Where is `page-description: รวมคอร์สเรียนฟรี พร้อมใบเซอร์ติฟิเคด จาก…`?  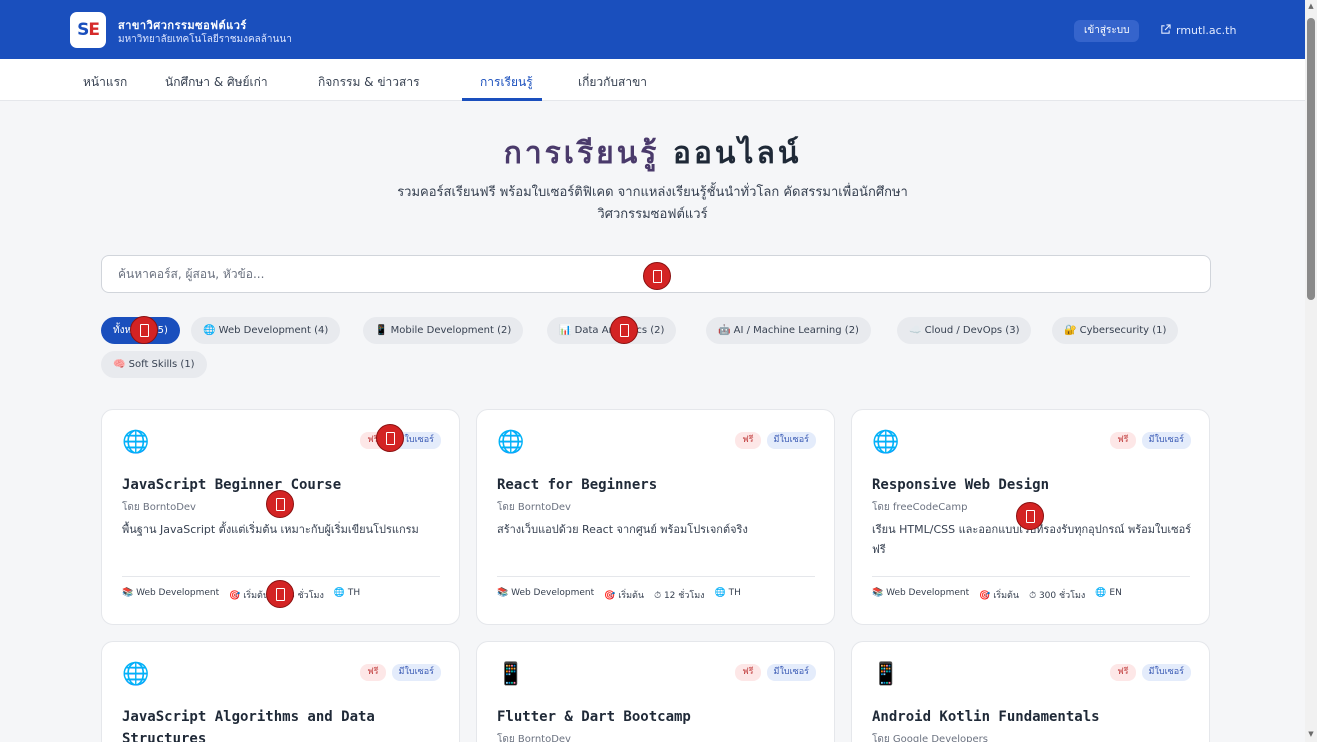
page-description: รวมคอร์สเรียนฟรี พร้อมใบเซอร์ติฟิเคด จาก… is located at coordinates (652, 204).